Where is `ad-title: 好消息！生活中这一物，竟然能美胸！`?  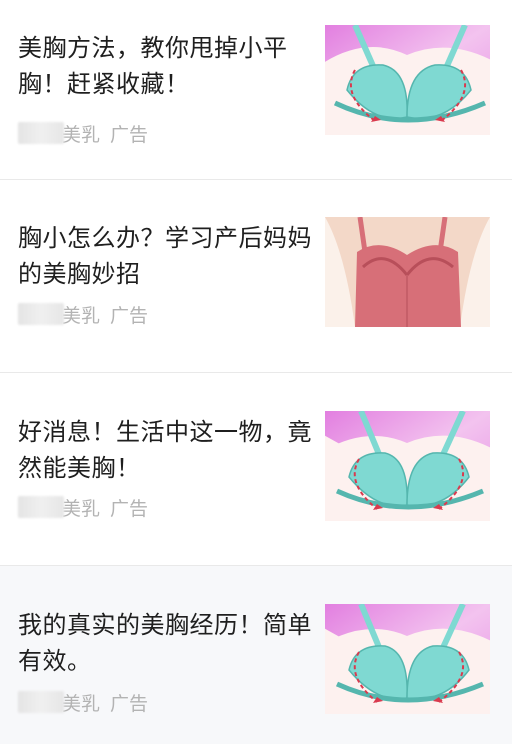
ad-title: 好消息！生活中这一物，竟然能美胸！ is located at coordinates (165, 450).